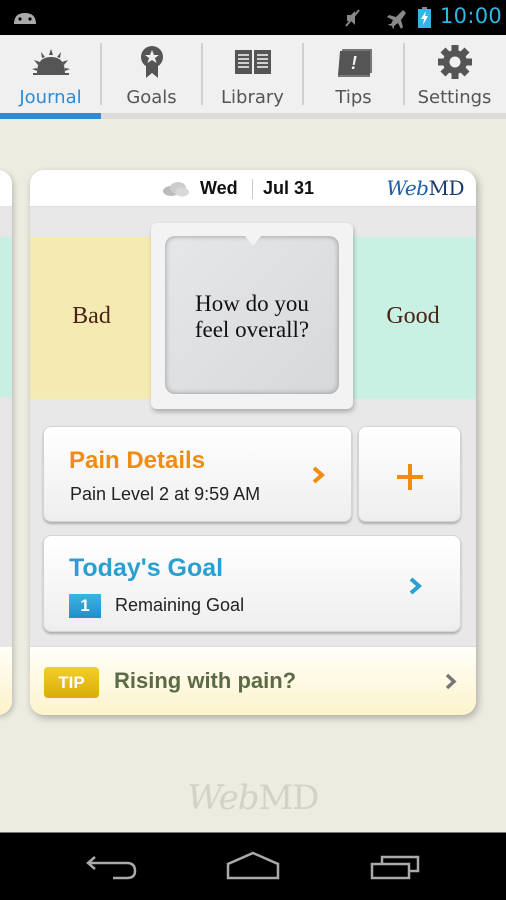  I want to click on day-of-week: Wed, so click(219, 188).